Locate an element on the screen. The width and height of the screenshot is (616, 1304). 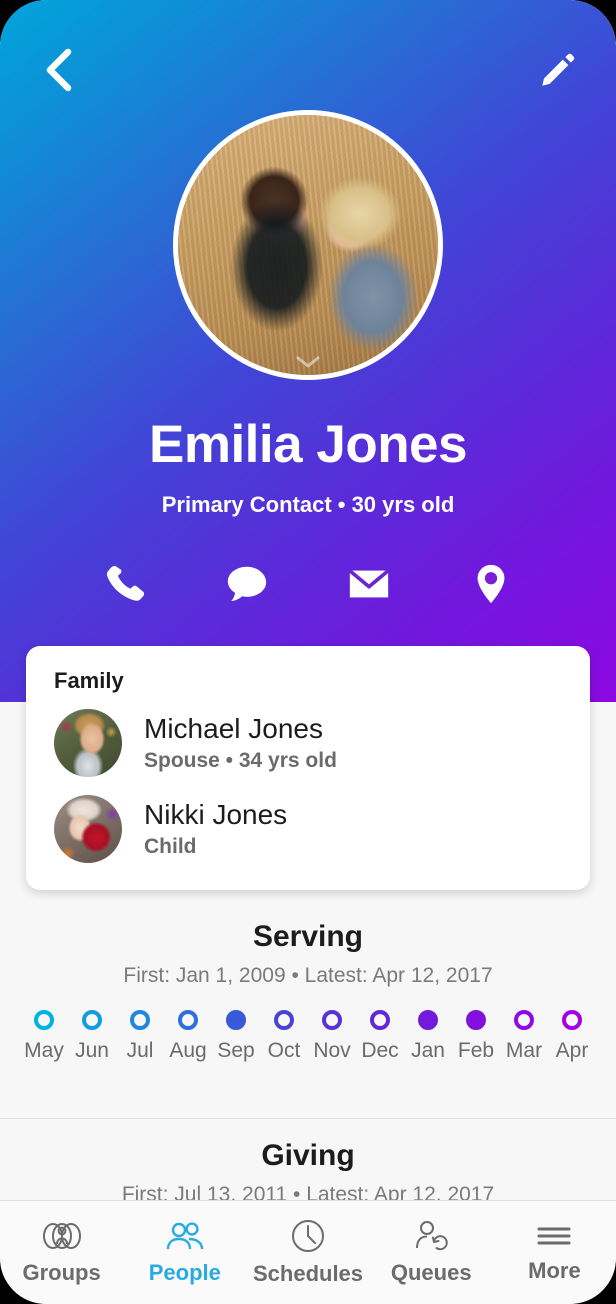
list-item: Nikki Jones Child is located at coordinates (308, 829).